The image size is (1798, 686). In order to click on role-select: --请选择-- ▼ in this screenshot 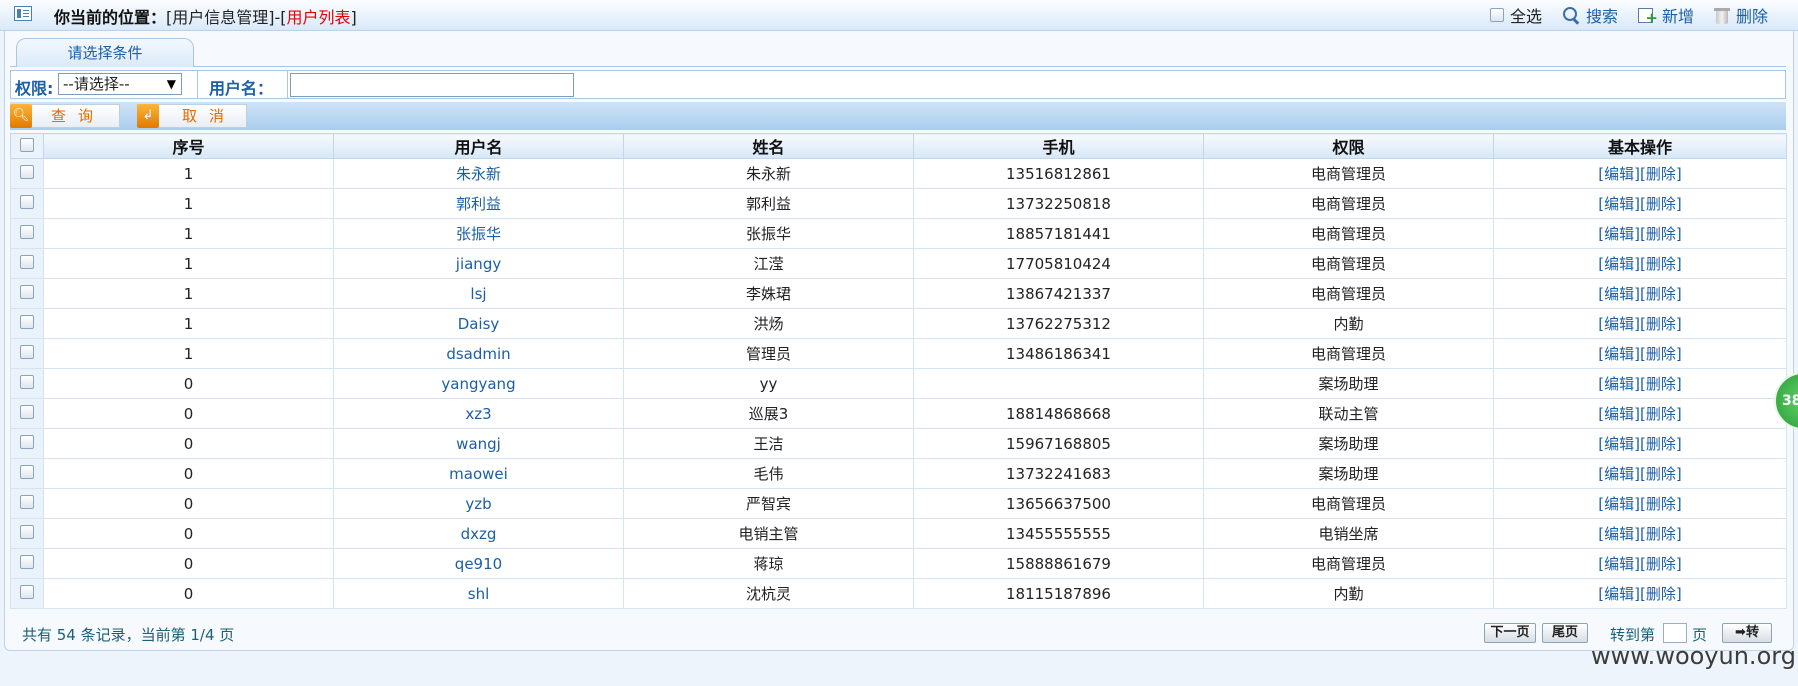, I will do `click(120, 84)`.